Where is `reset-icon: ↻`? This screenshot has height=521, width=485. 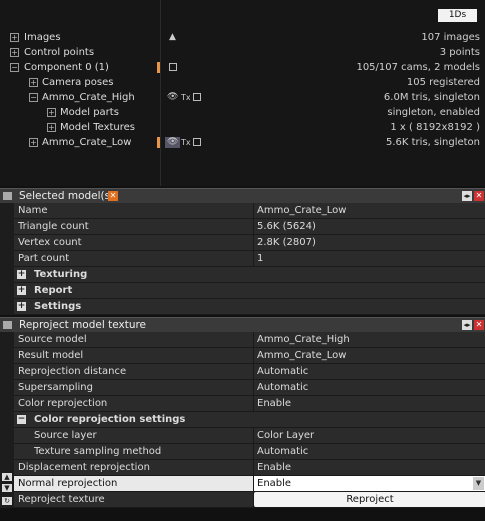
reset-icon: ↻ is located at coordinates (7, 501).